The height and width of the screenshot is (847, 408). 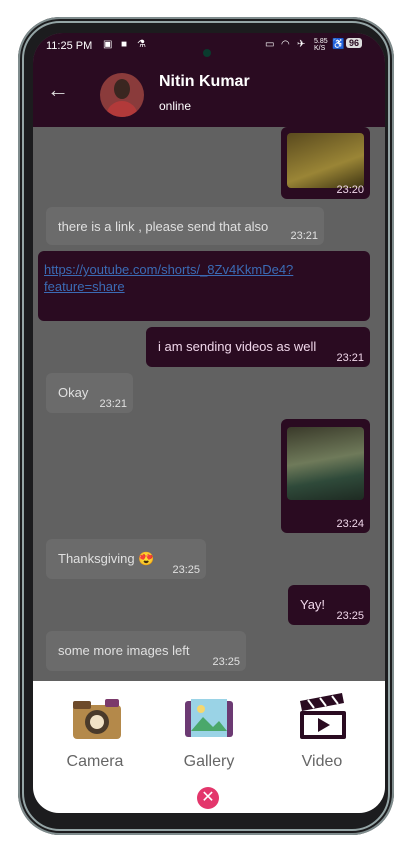 I want to click on video-option: Video, so click(x=322, y=736).